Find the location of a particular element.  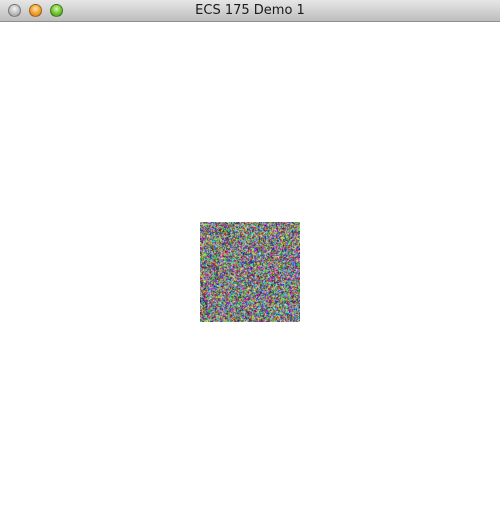

title-bar: ECS 175 Demo 1 is located at coordinates (250, 11).